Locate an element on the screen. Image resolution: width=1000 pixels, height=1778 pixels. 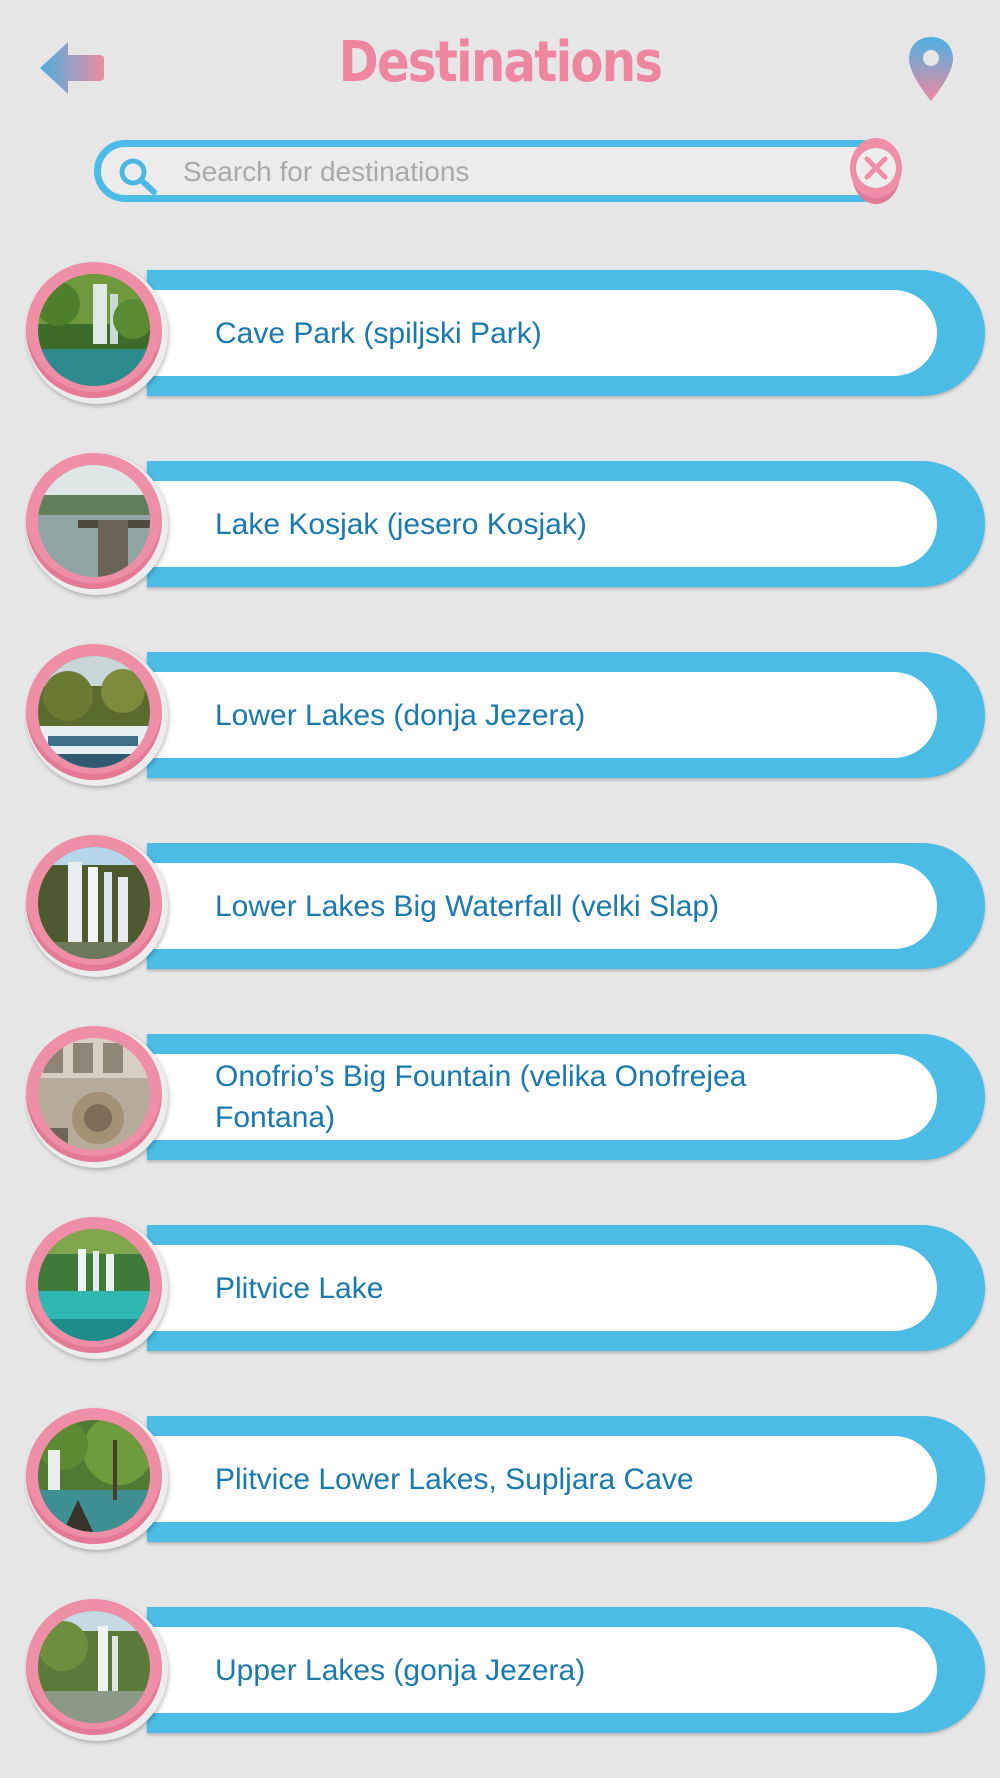
destination-bar: Plitvice Lower Lakes, Supljara Cave is located at coordinates (566, 1479).